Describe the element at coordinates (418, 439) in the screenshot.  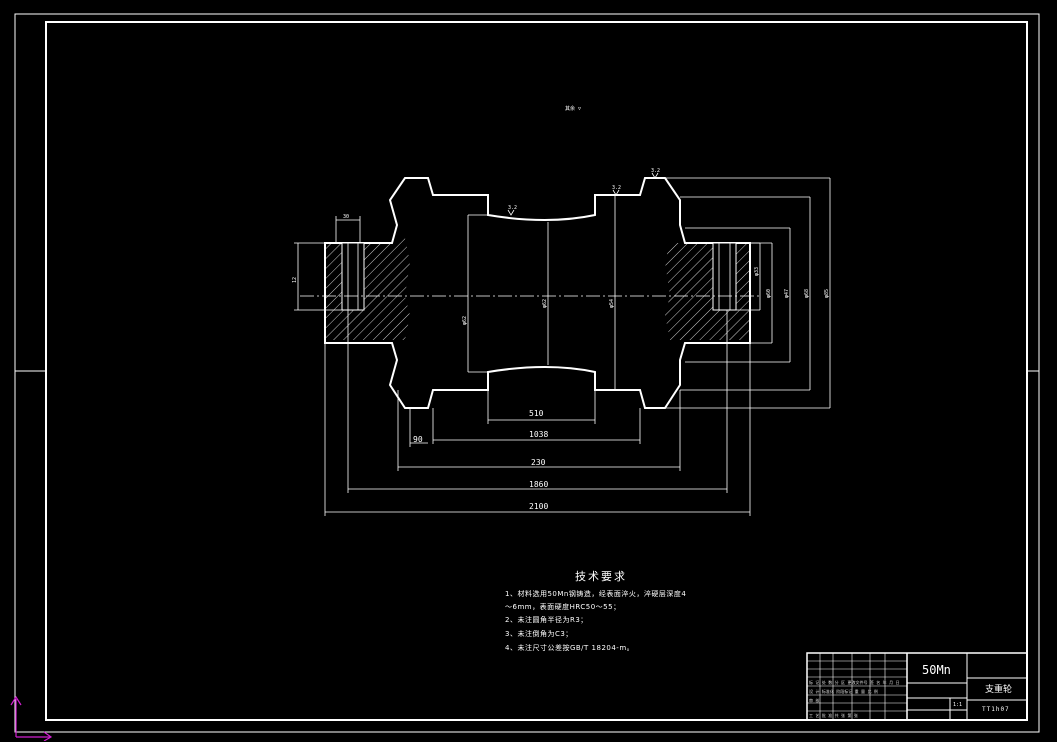
I see `dim-90: 90` at that location.